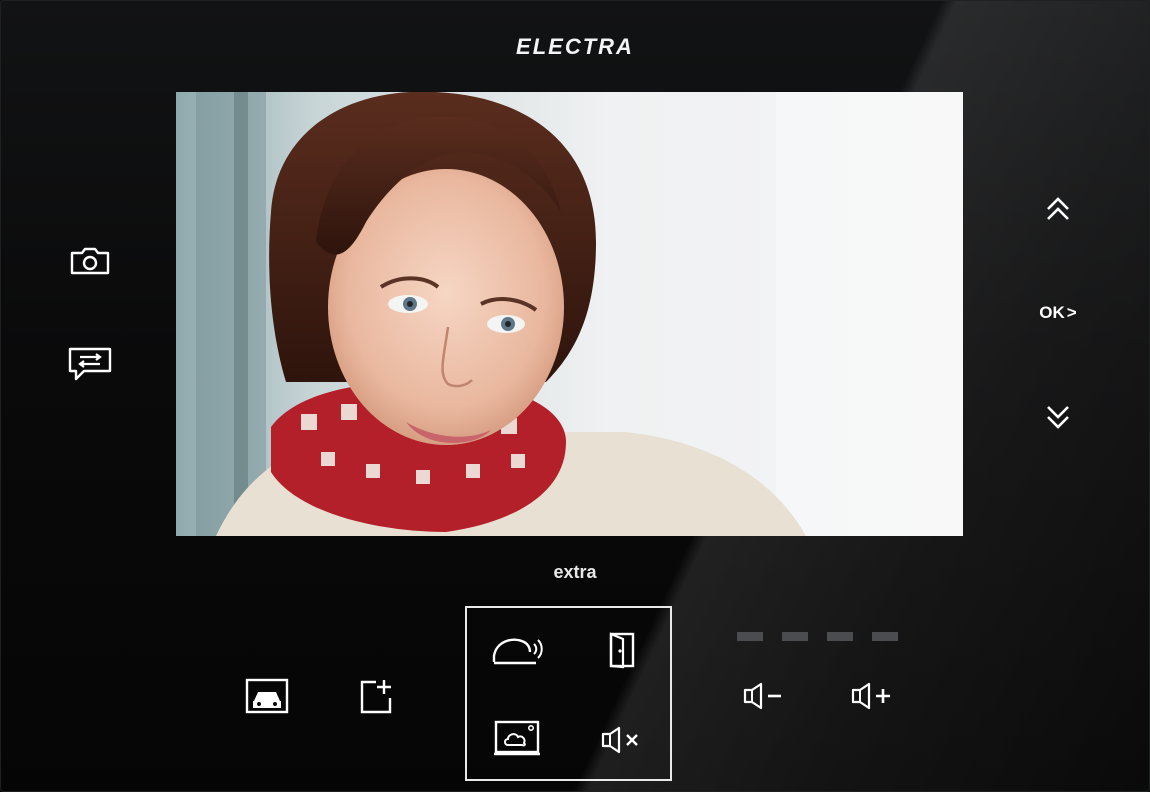  Describe the element at coordinates (1058, 209) in the screenshot. I see `up-icon` at that location.